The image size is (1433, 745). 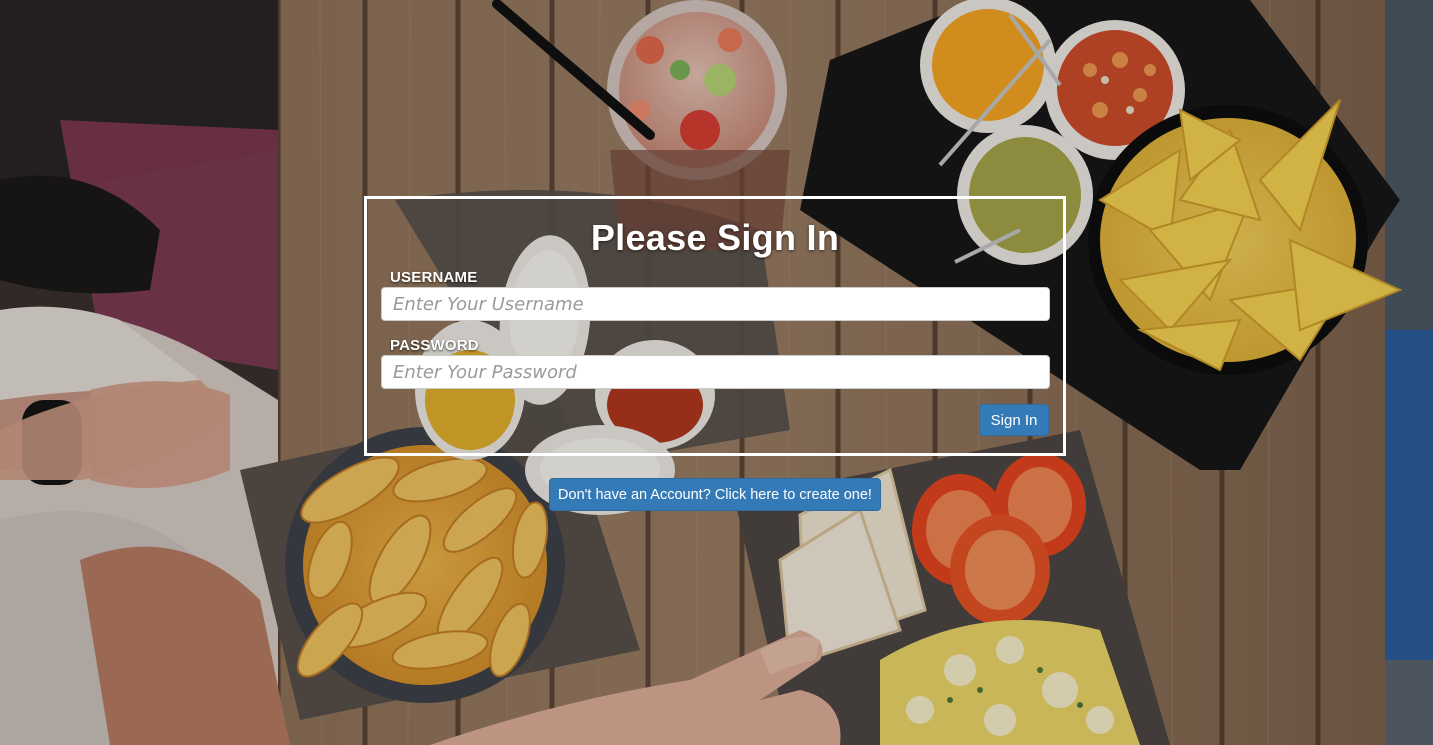 What do you see at coordinates (715, 372) in the screenshot?
I see `password-input` at bounding box center [715, 372].